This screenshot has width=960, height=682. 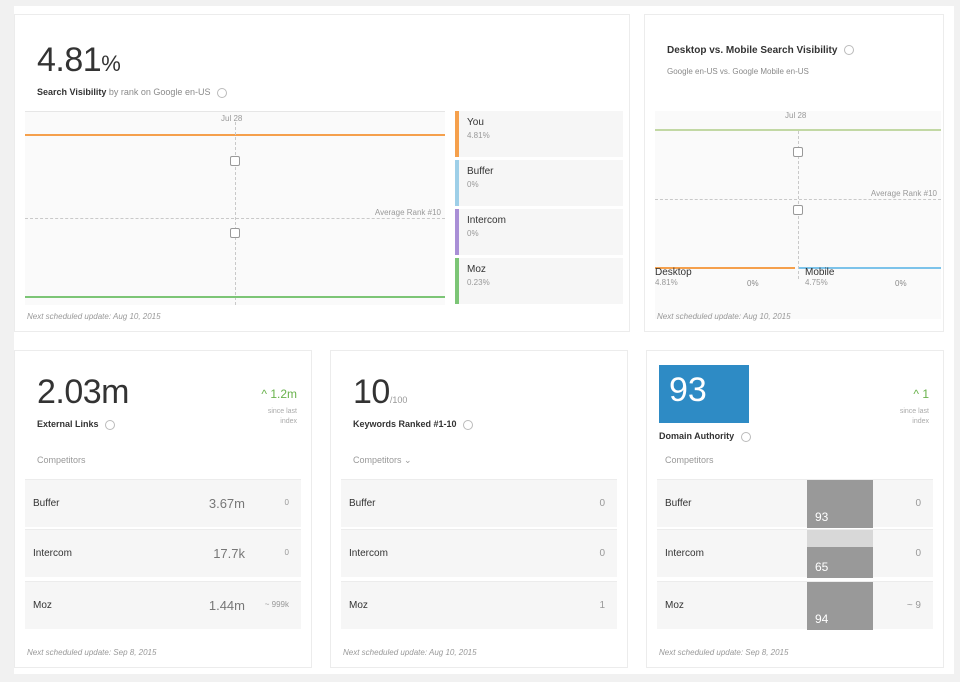 I want to click on competitor-row: Buffer 0, so click(x=479, y=503).